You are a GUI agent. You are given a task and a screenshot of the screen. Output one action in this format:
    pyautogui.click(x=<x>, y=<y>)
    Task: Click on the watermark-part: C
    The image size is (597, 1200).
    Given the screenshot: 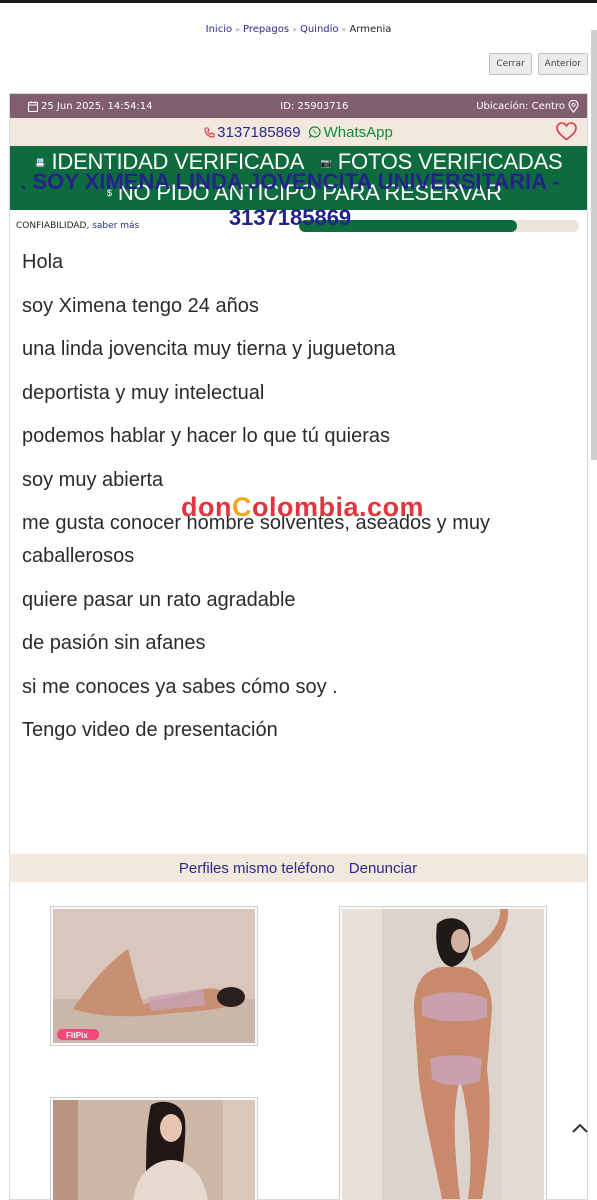 What is the action you would take?
    pyautogui.click(x=241, y=507)
    